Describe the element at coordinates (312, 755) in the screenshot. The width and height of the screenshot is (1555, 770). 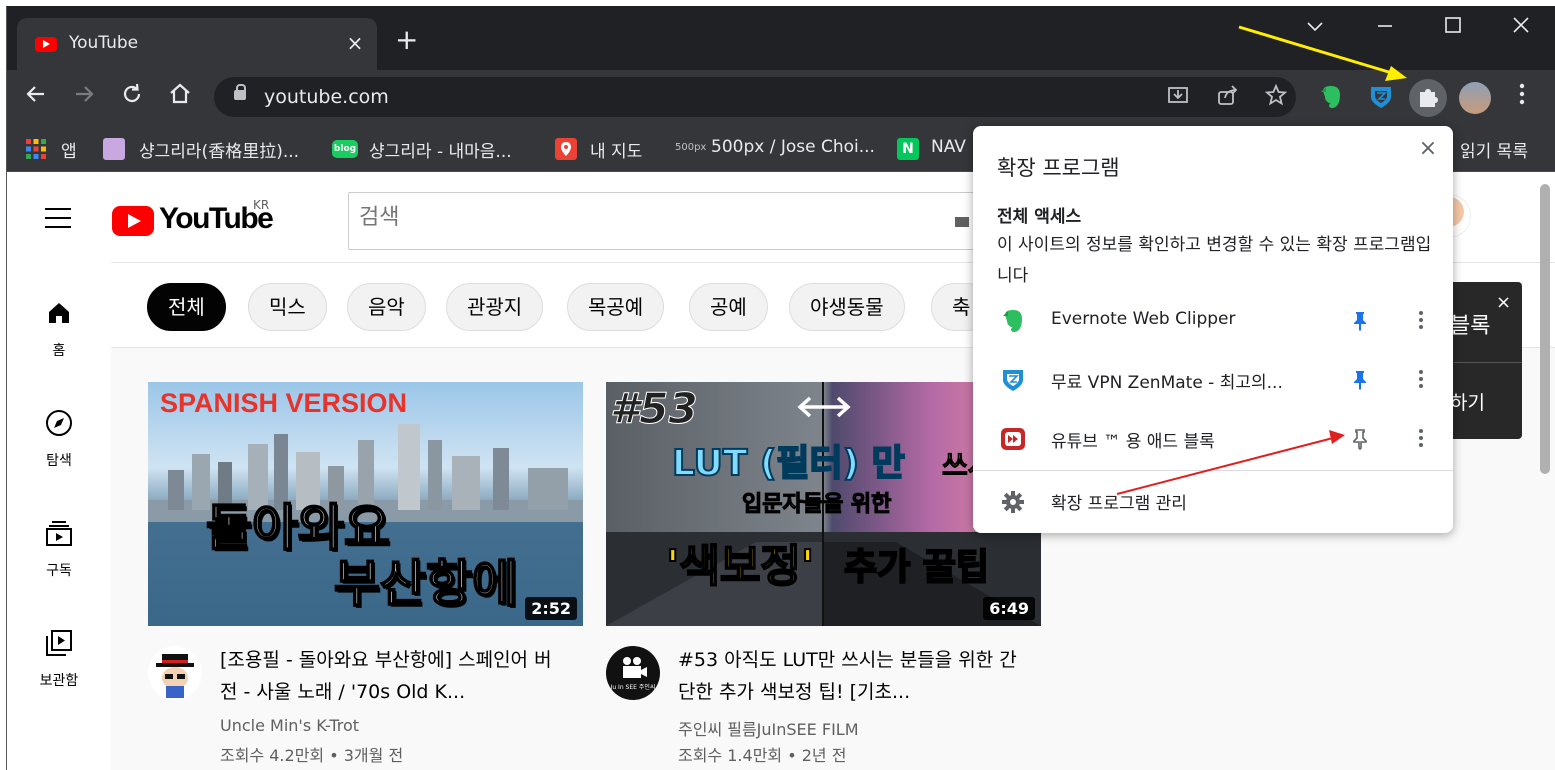
I see `video-meta: 조회수 4.2만회 • 3개월 전` at that location.